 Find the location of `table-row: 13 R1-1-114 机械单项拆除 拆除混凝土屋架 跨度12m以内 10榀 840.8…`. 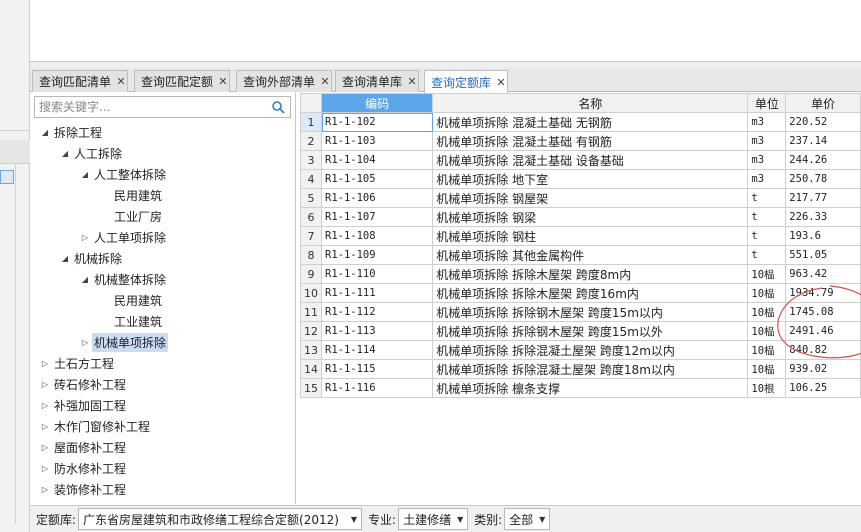

table-row: 13 R1-1-114 机械单项拆除 拆除混凝土屋架 跨度12m以内 10榀 840.8… is located at coordinates (580, 350).